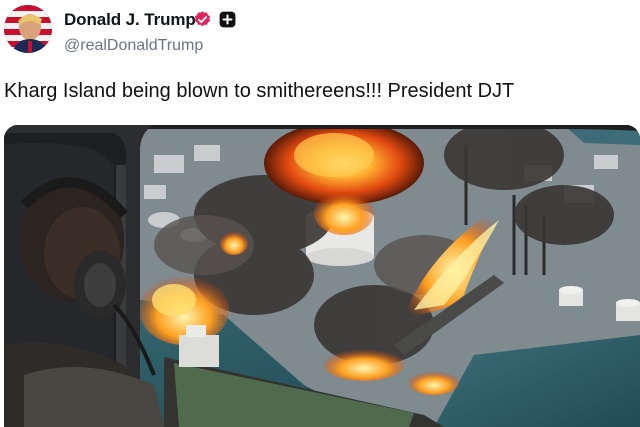 Image resolution: width=640 pixels, height=427 pixels. Describe the element at coordinates (130, 20) in the screenshot. I see `author-display-name: Donald J. Trump` at that location.